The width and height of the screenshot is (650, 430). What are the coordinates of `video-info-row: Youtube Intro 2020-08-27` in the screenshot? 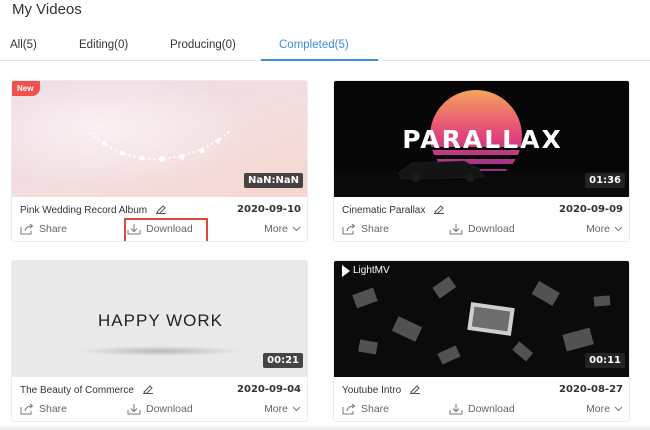 It's located at (481, 391).